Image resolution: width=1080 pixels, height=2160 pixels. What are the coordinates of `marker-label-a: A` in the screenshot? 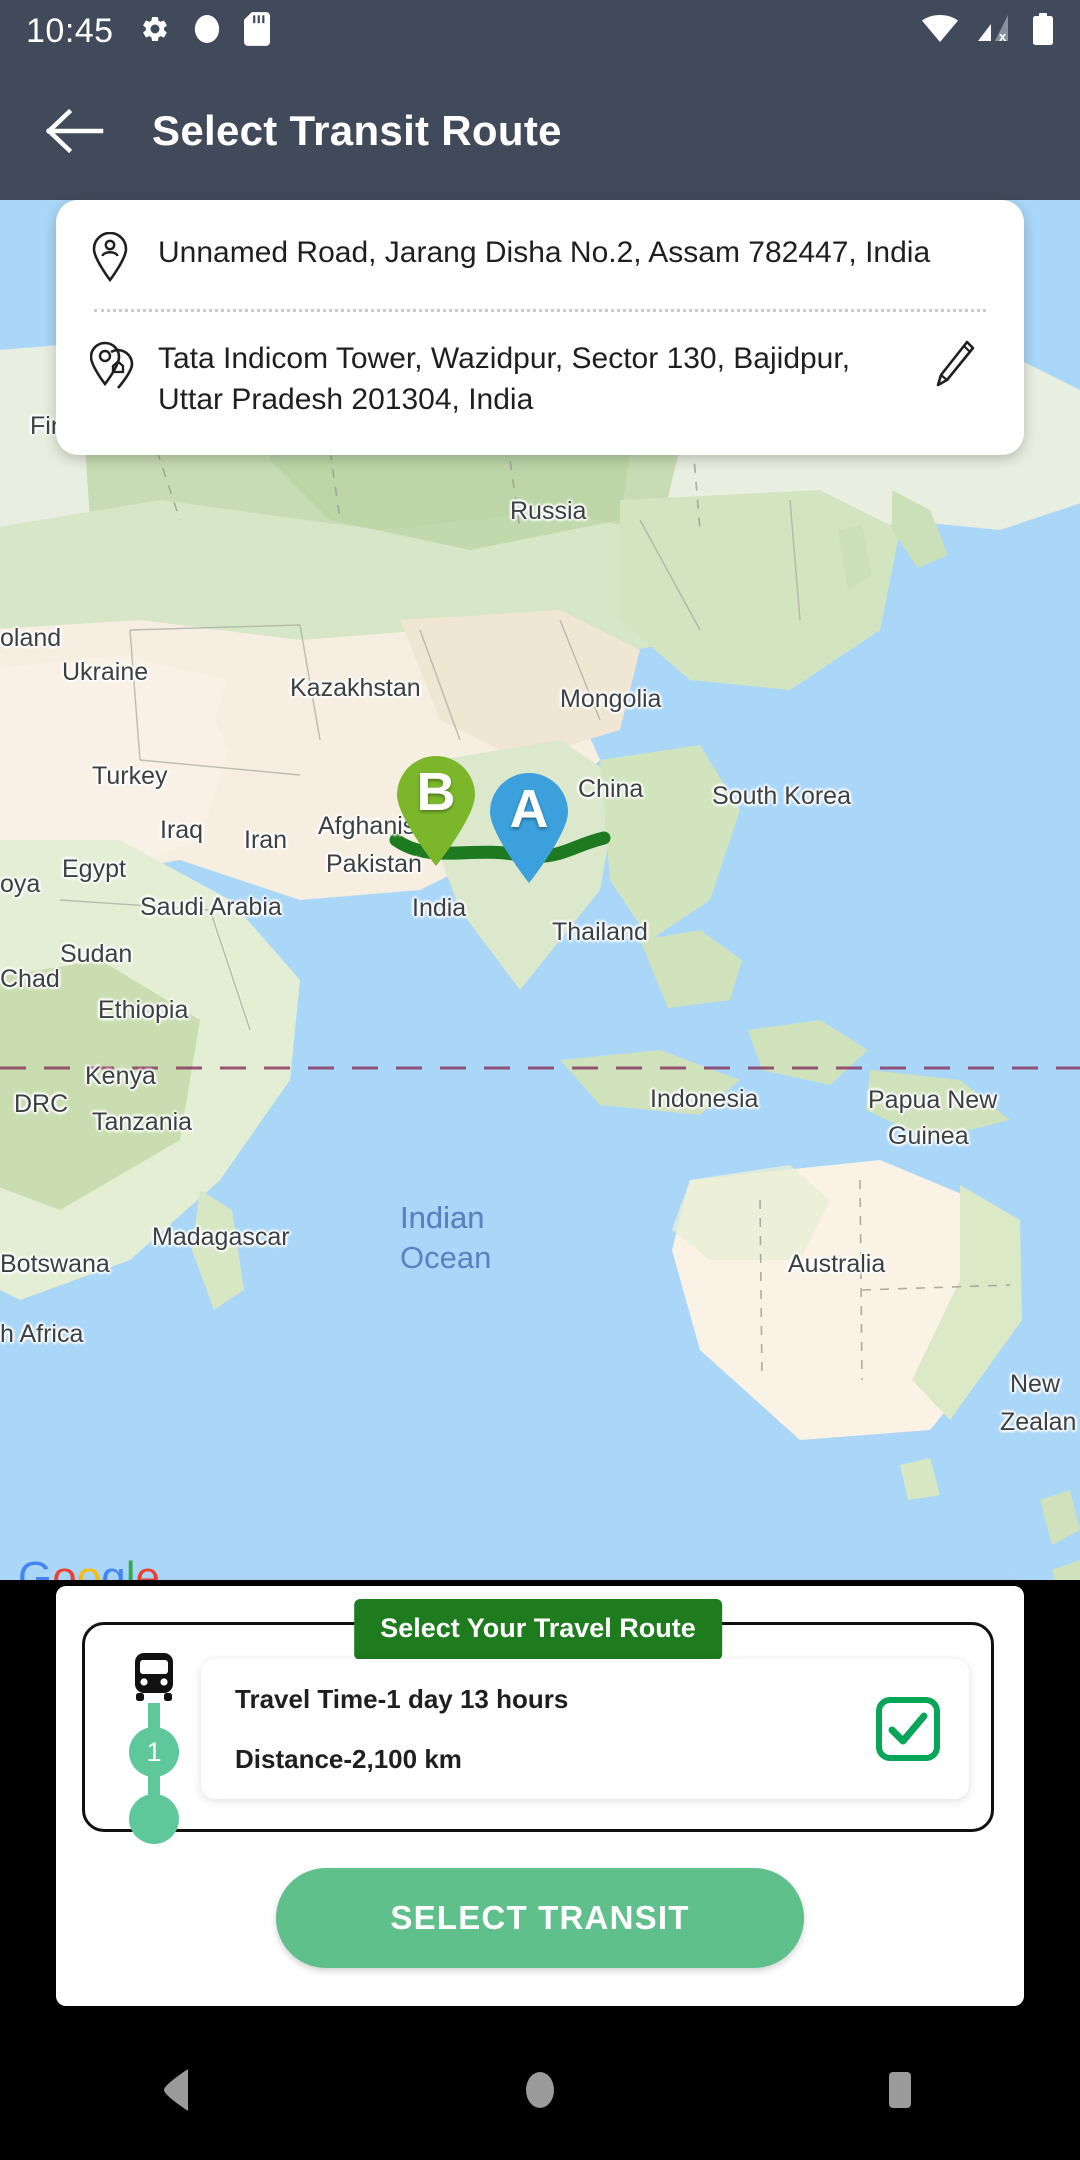 It's located at (529, 809).